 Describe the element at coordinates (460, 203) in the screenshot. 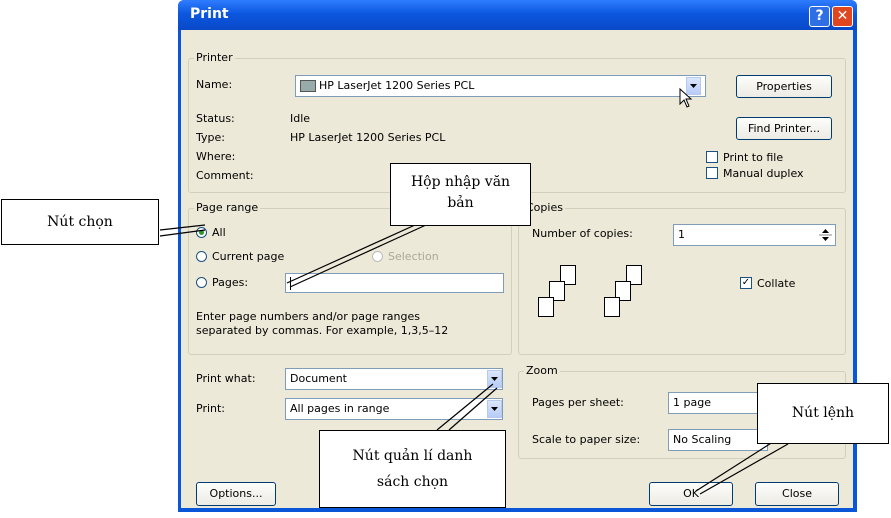

I see `annotation-text-box-line2: bản` at that location.